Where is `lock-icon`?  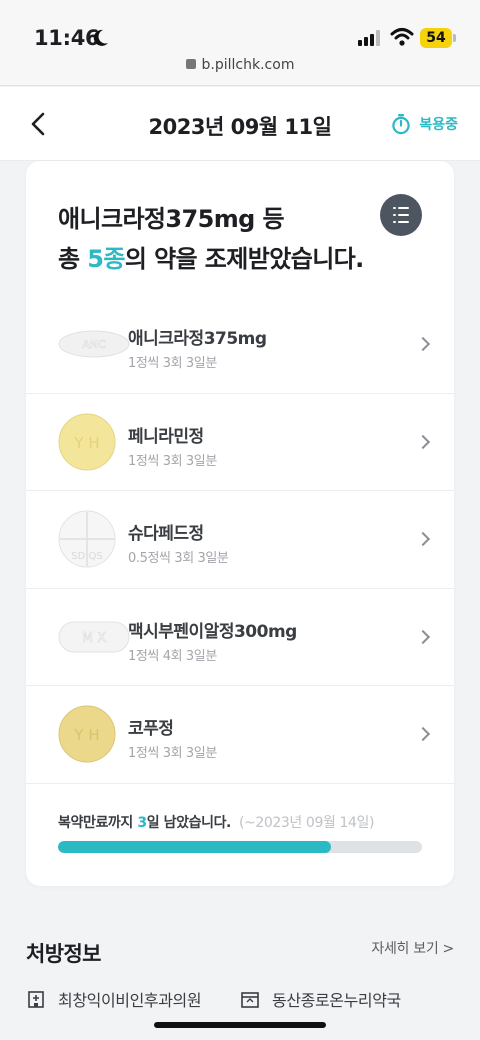
lock-icon is located at coordinates (190, 64).